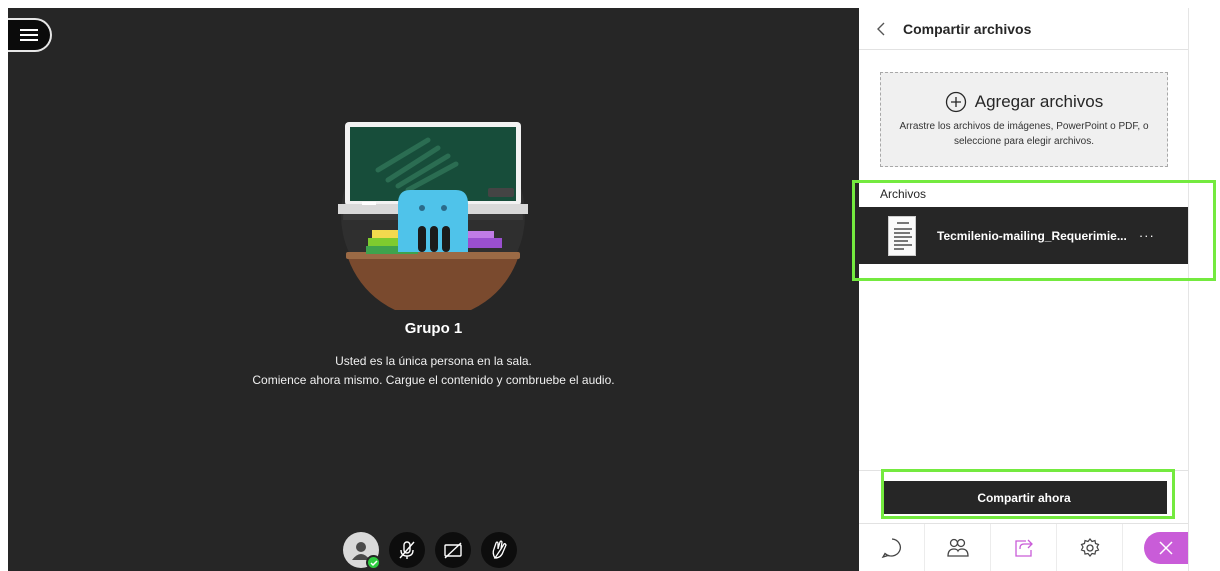  Describe the element at coordinates (1147, 235) in the screenshot. I see `file-more-options-button: ···` at that location.